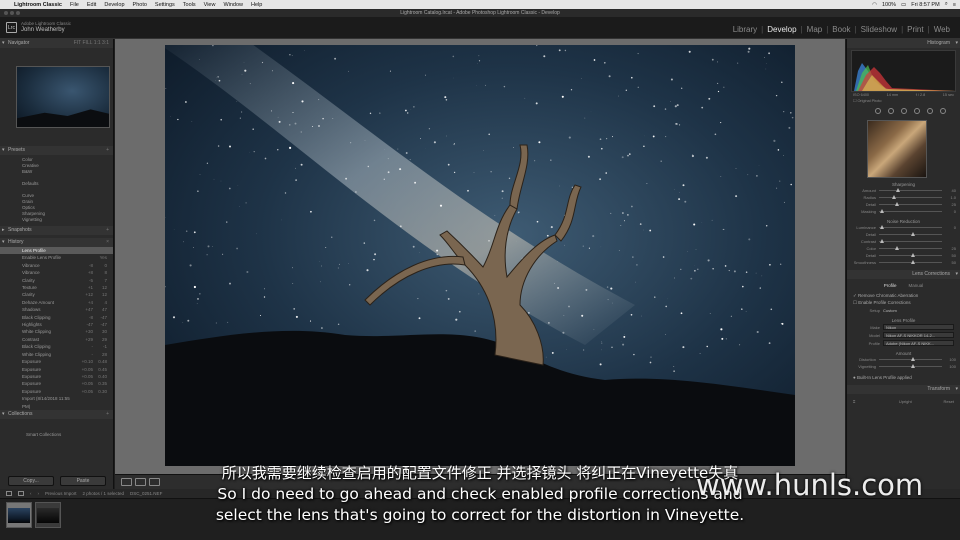  I want to click on menu-view: View, so click(210, 5).